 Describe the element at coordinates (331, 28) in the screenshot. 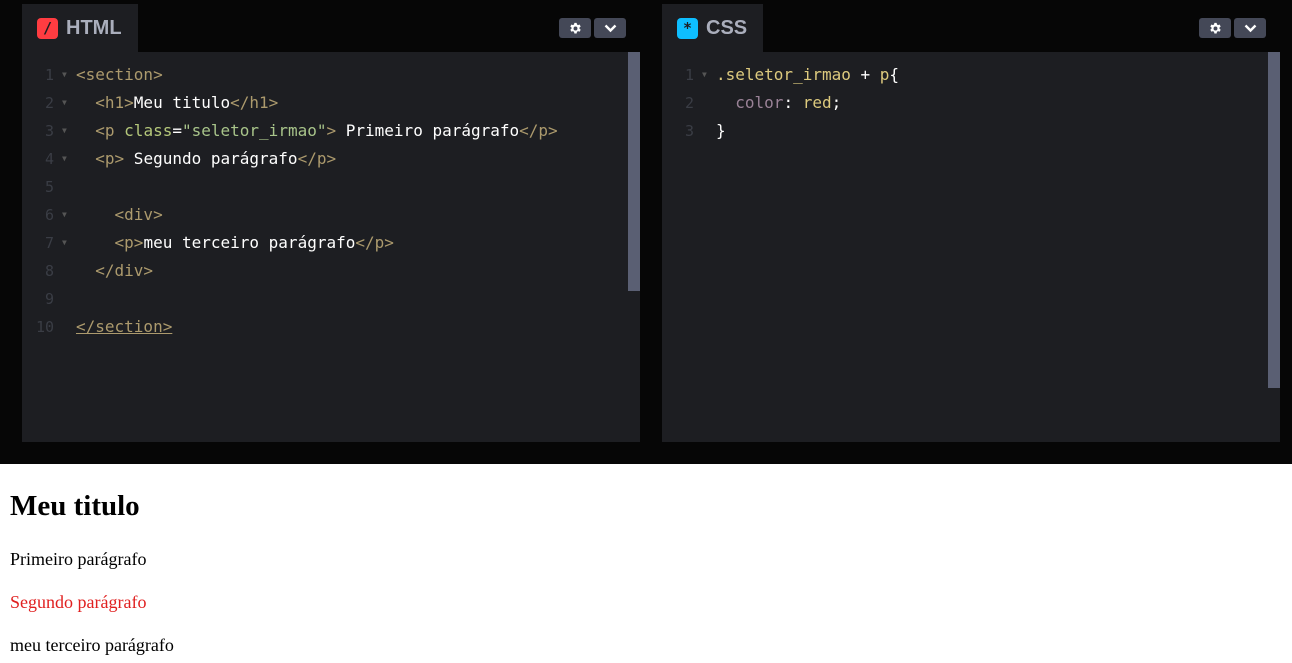

I see `html-pane-header: / HTML` at that location.